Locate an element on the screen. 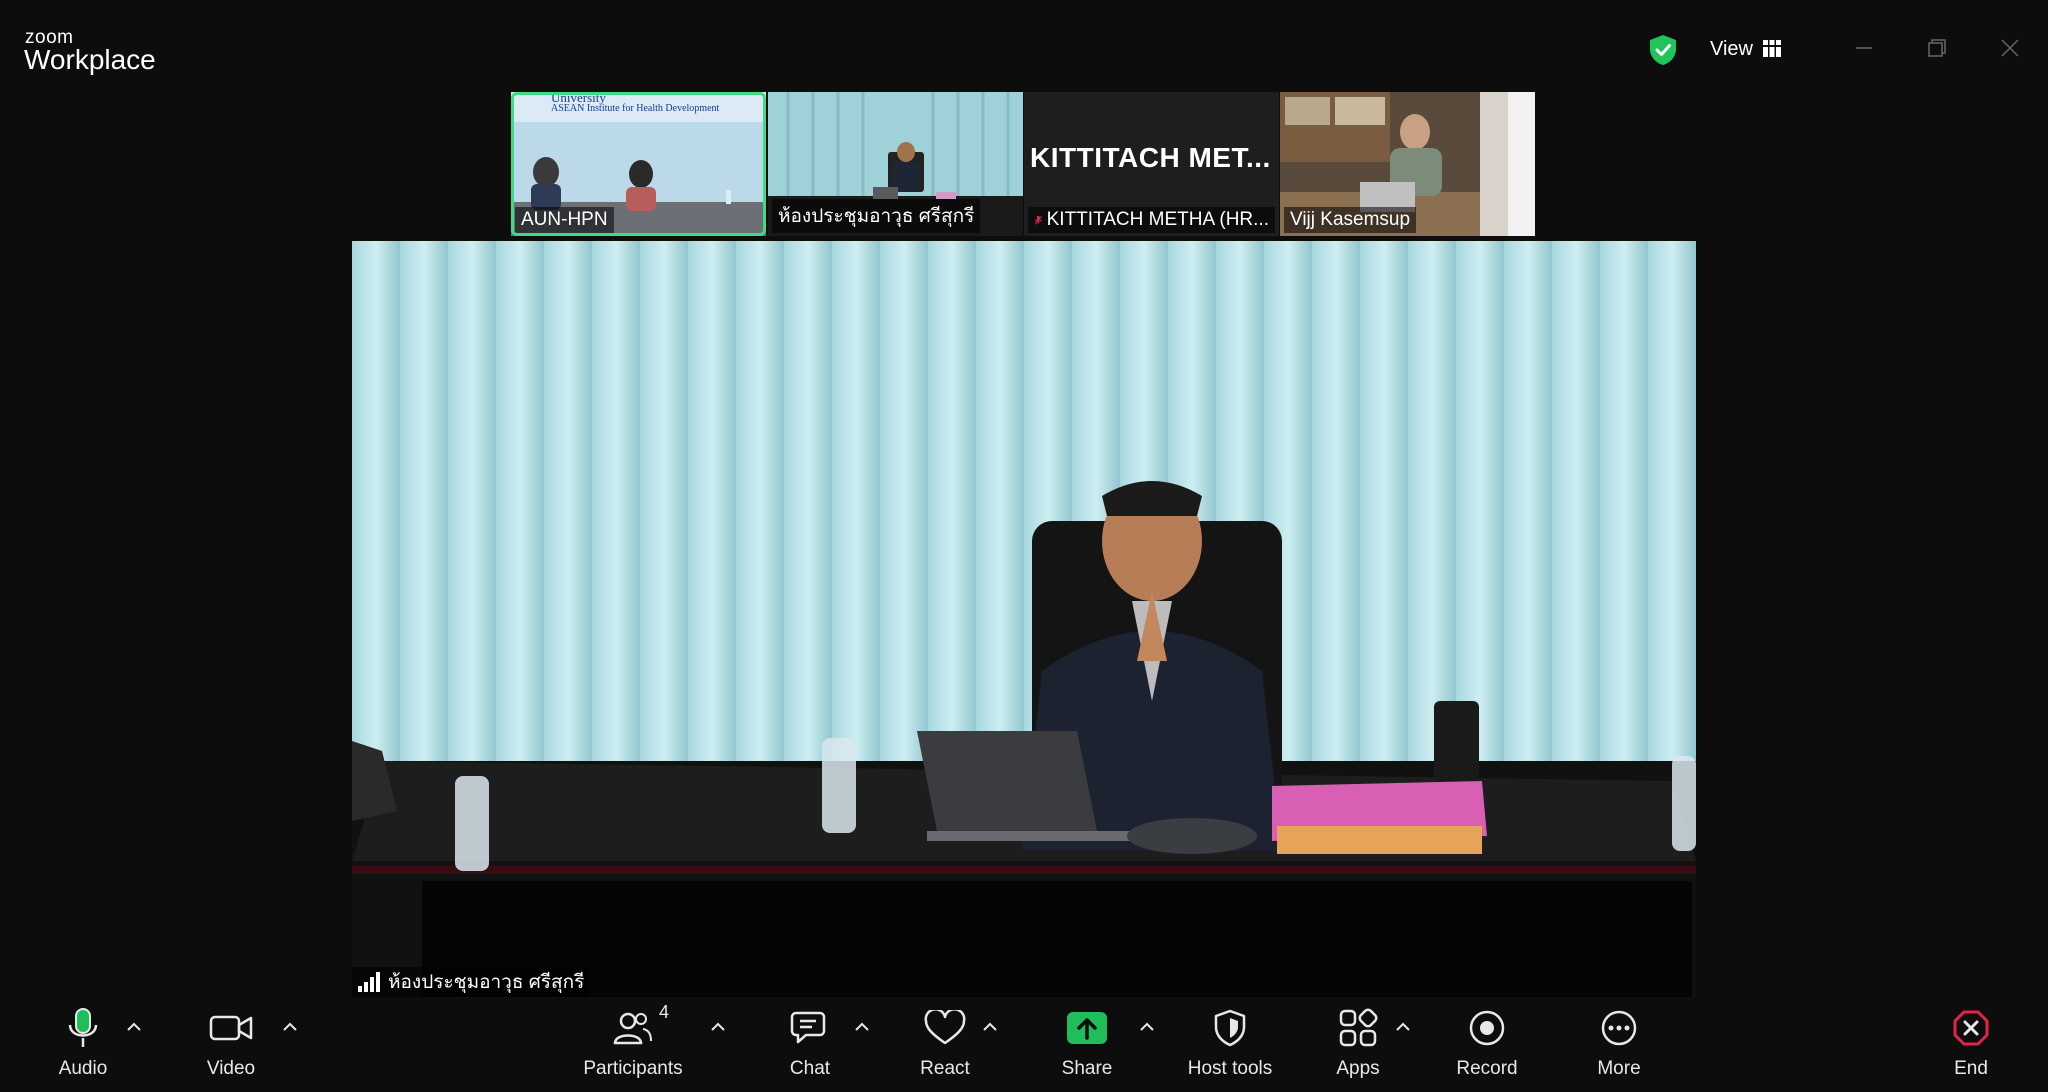 The height and width of the screenshot is (1092, 2048). gallery-grid-icon is located at coordinates (1772, 48).